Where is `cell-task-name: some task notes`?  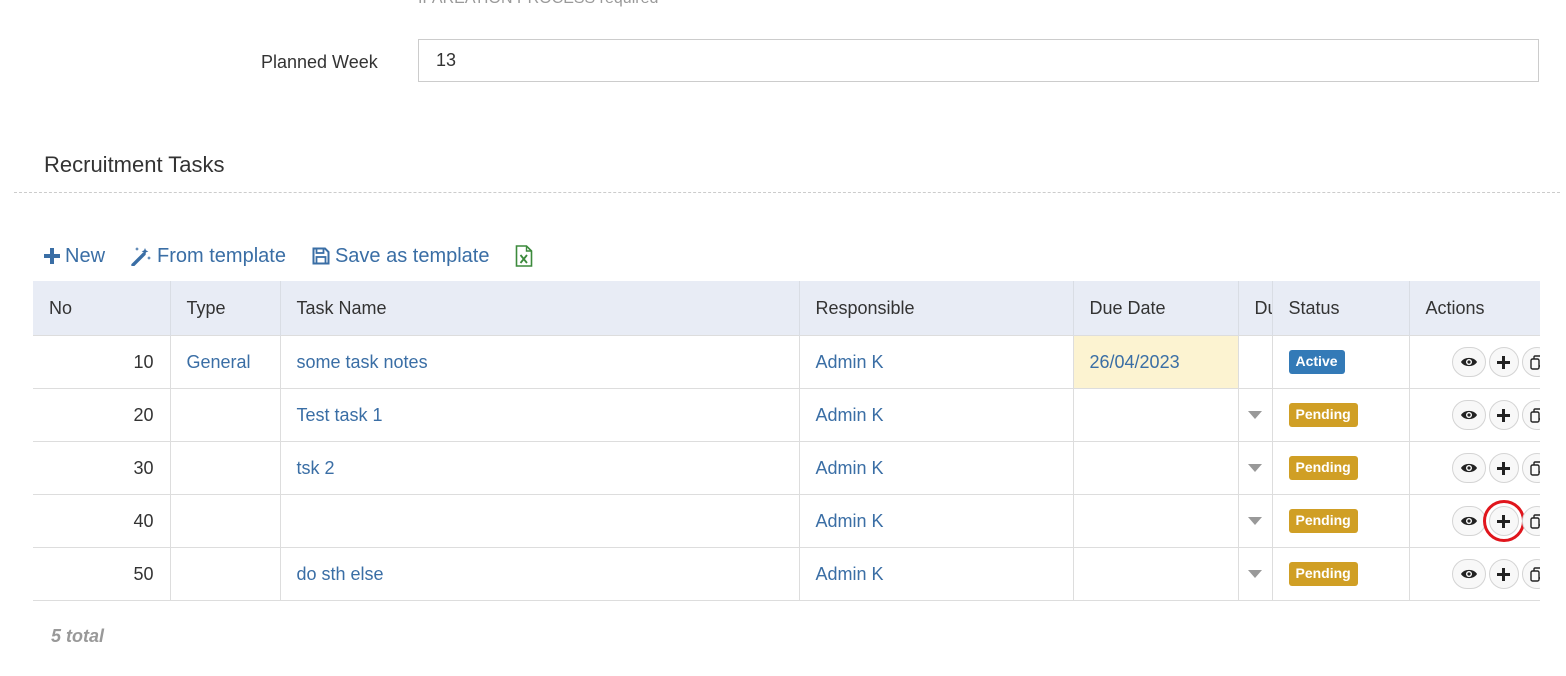
cell-task-name: some task notes is located at coordinates (539, 362).